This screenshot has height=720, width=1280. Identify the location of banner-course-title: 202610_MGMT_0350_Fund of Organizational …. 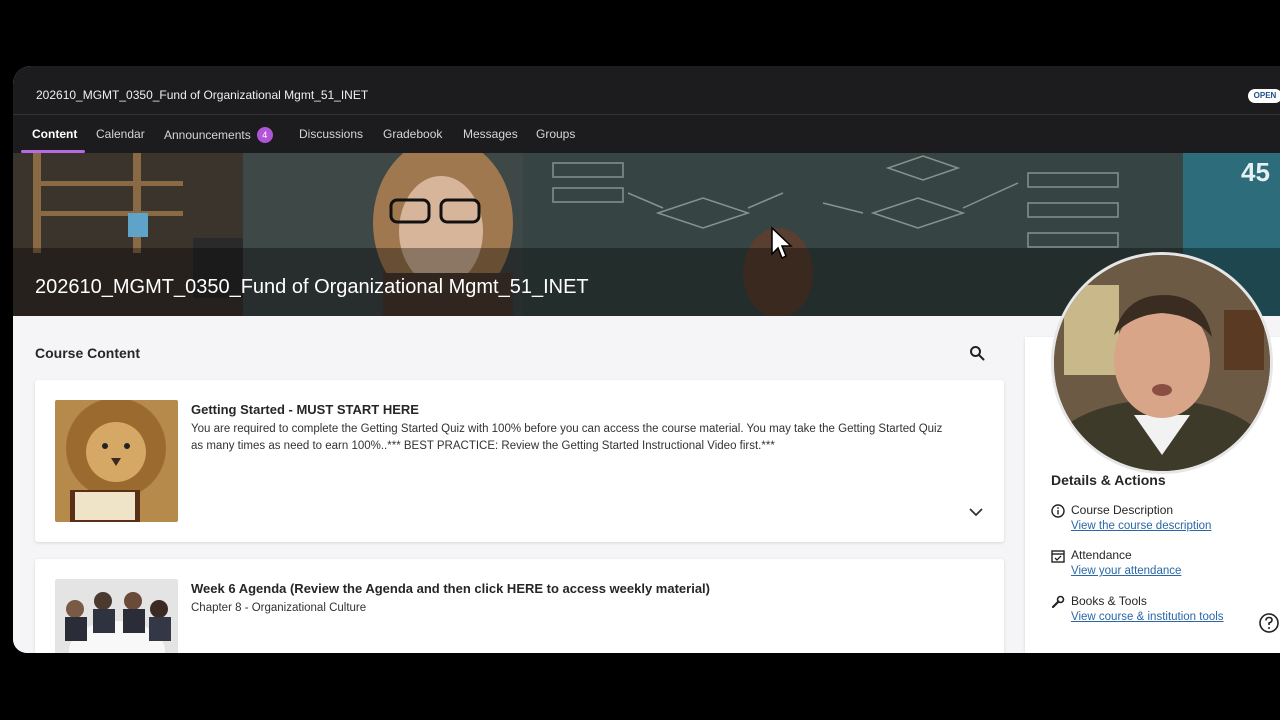
(312, 287).